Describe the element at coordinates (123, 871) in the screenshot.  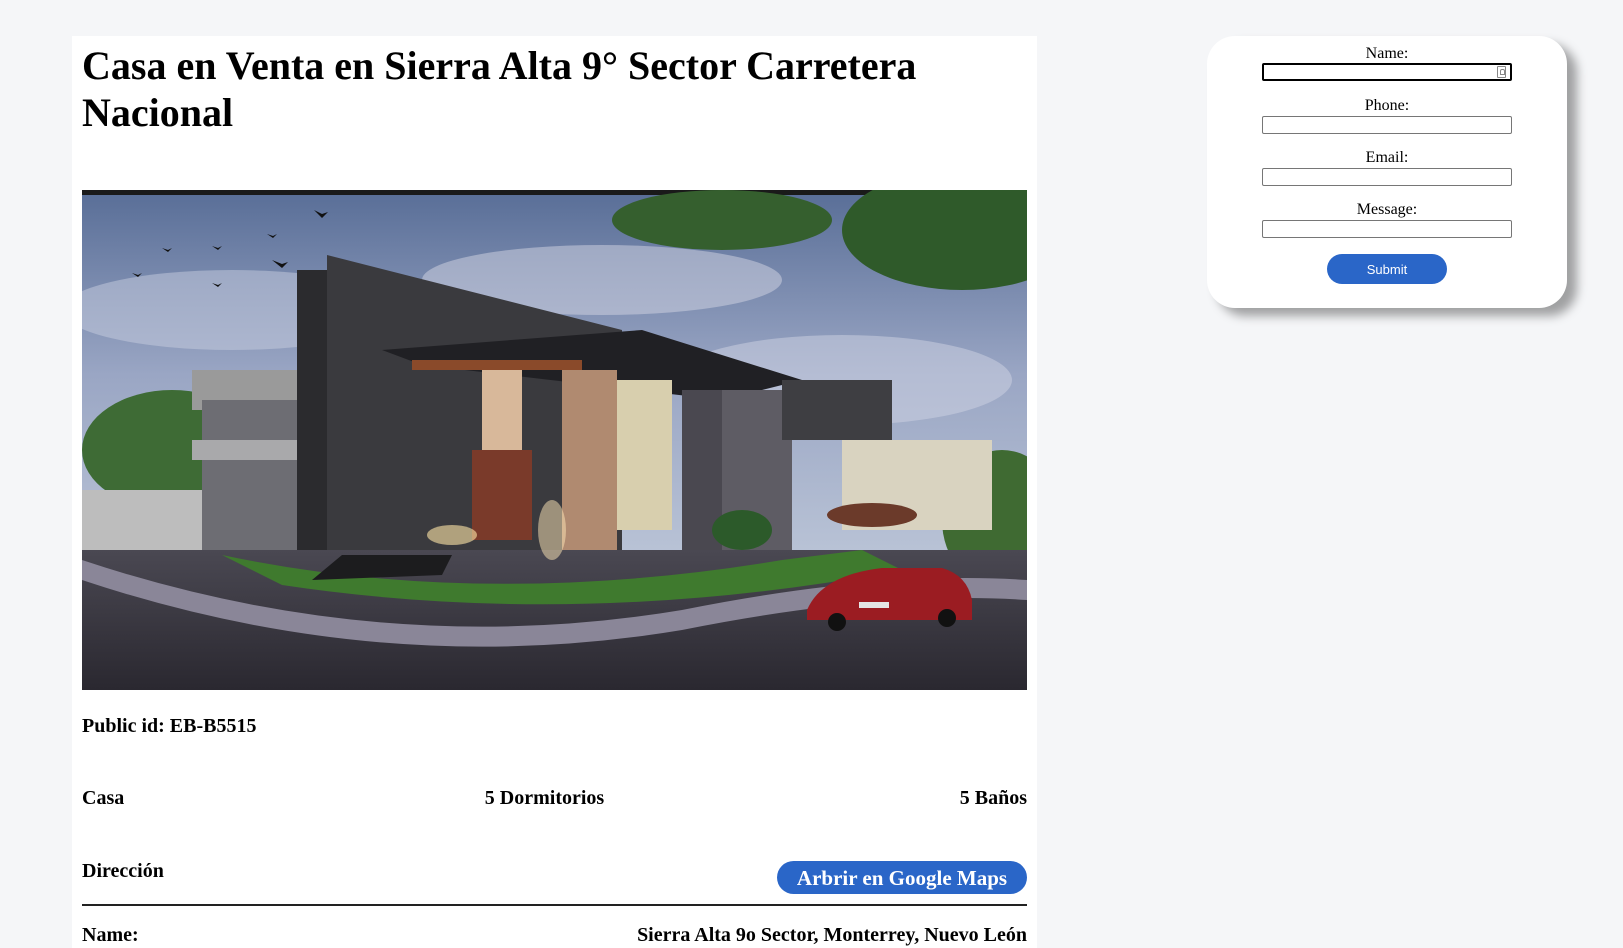
I see `address-heading: Dirección` at that location.